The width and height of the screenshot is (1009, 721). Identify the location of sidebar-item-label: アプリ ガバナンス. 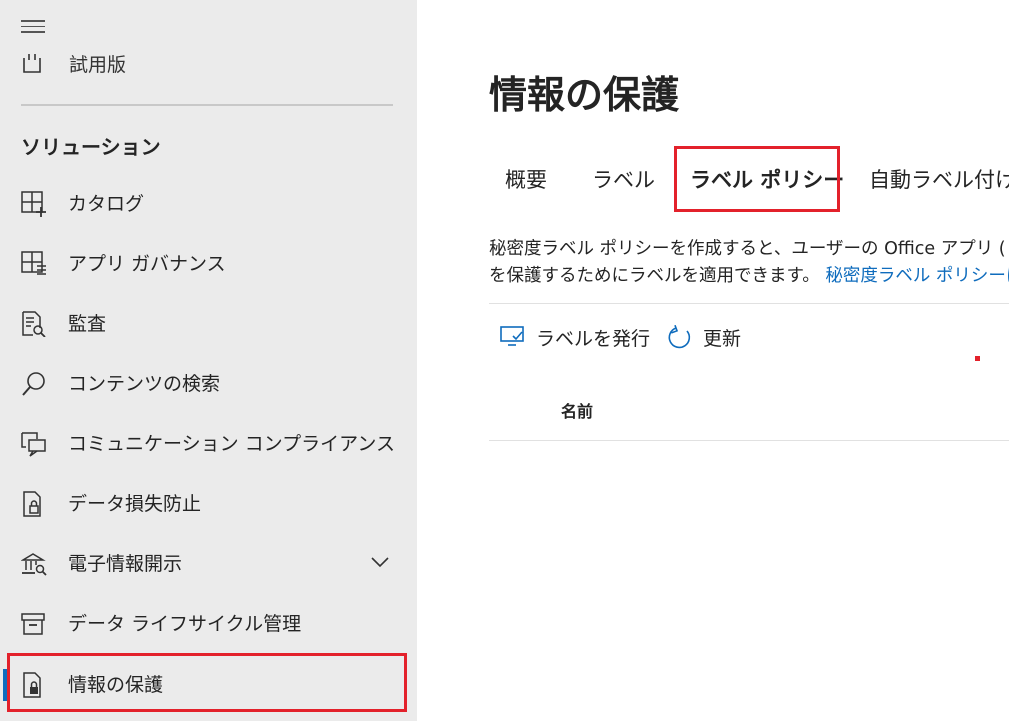
(147, 264).